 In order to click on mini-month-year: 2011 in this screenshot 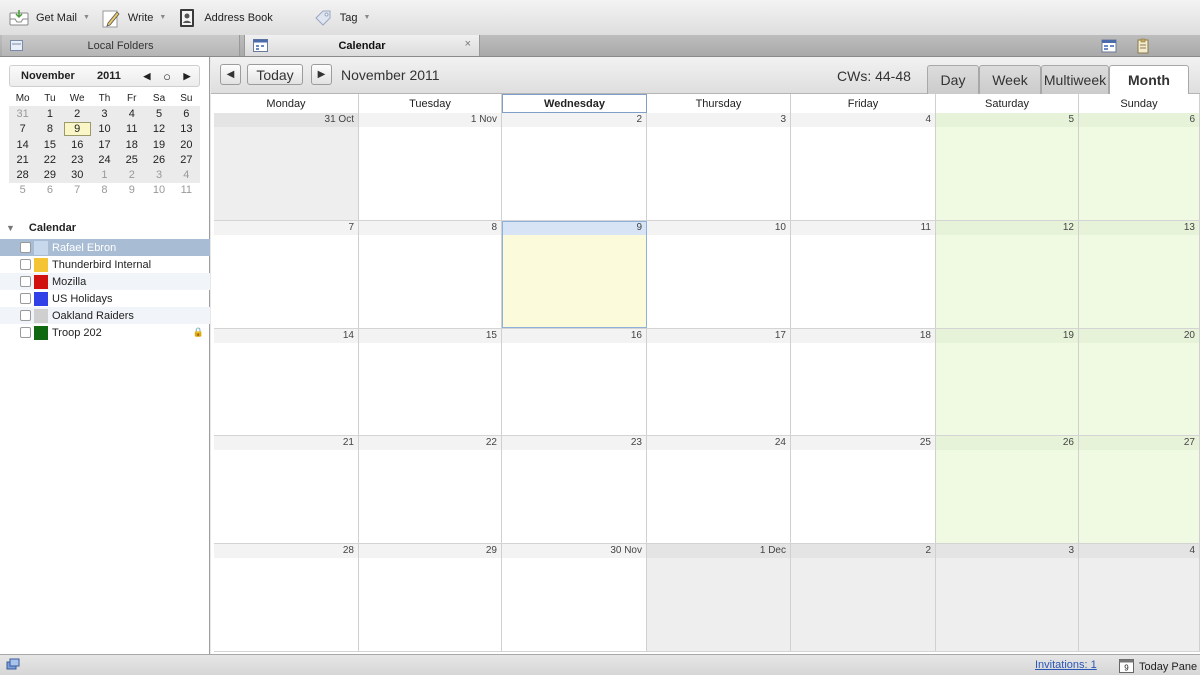, I will do `click(117, 76)`.